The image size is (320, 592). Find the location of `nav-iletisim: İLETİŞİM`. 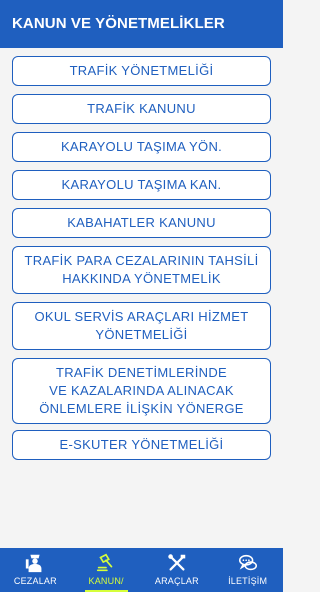

nav-iletisim: İLETİŞİM is located at coordinates (247, 570).